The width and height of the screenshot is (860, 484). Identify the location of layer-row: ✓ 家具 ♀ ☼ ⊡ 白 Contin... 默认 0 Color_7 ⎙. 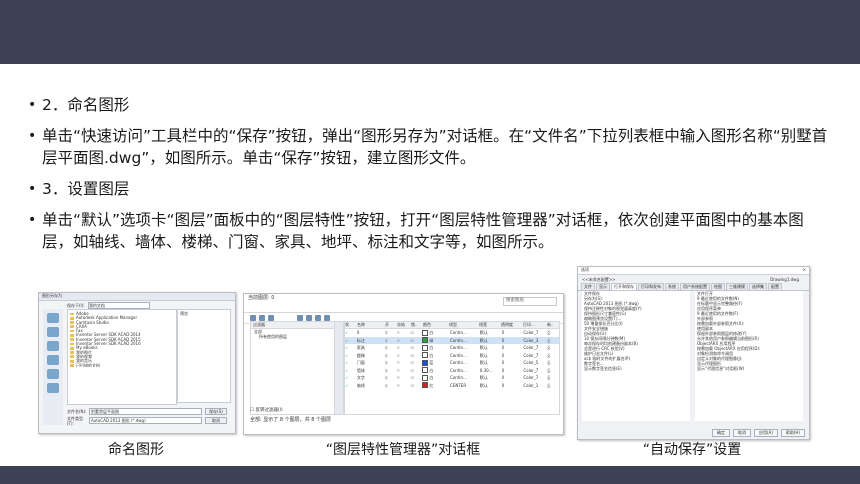
(452, 348).